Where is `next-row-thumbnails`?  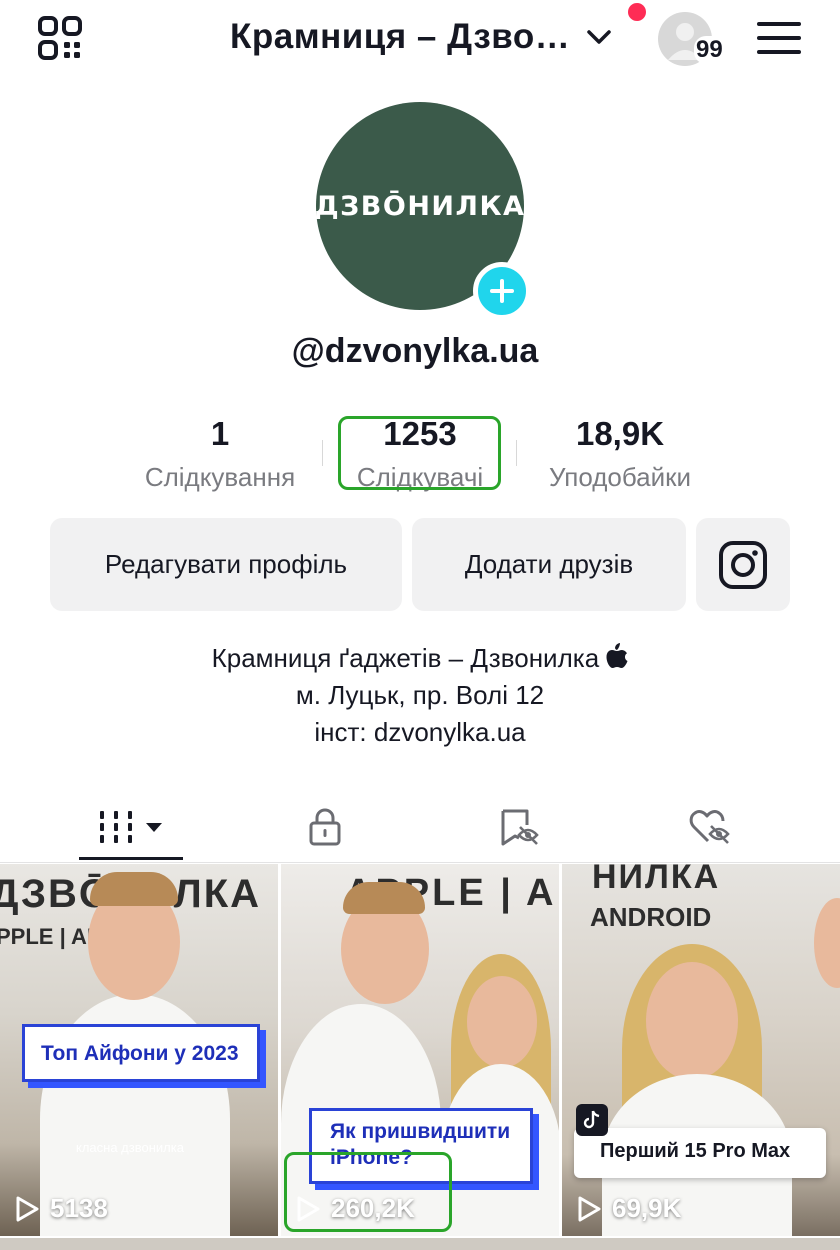
next-row-thumbnails is located at coordinates (420, 1244).